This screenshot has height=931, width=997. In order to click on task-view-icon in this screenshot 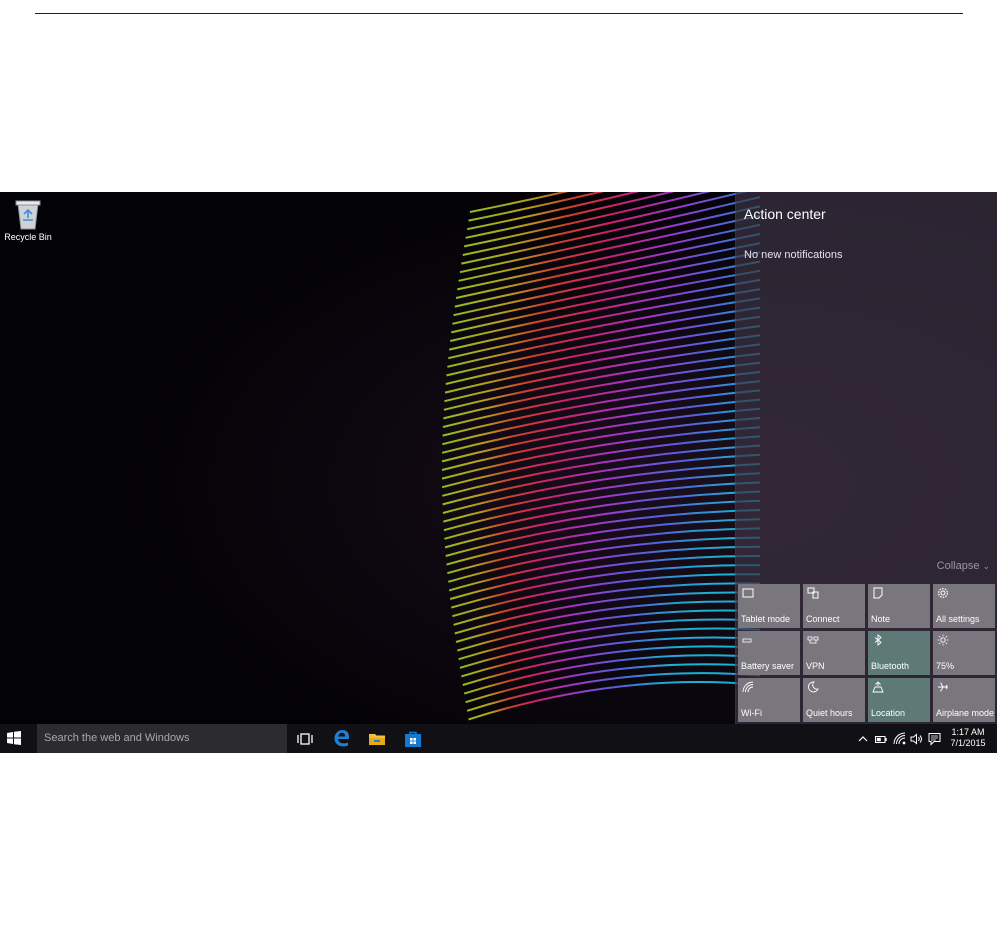, I will do `click(305, 739)`.